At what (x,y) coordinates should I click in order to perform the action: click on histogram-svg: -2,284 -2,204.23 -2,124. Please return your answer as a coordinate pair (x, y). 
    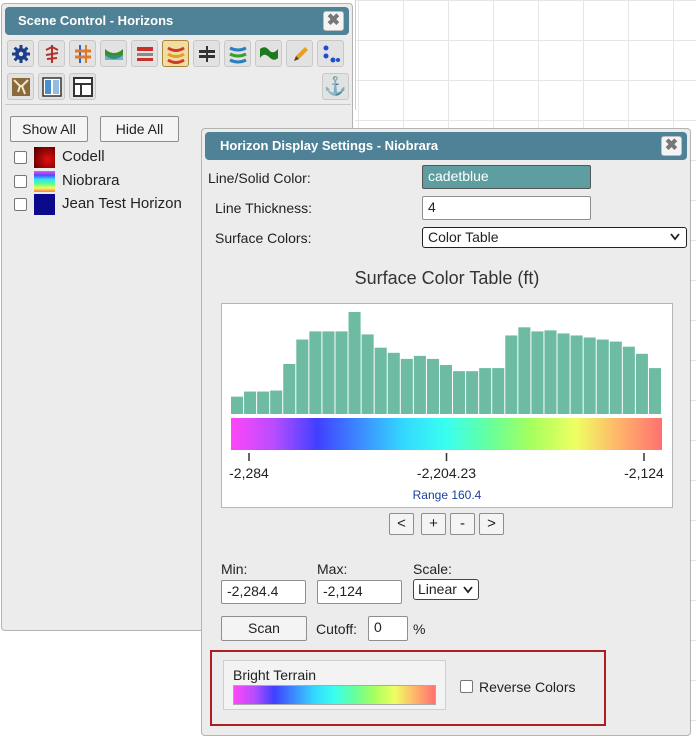
    Looking at the image, I should click on (446, 396).